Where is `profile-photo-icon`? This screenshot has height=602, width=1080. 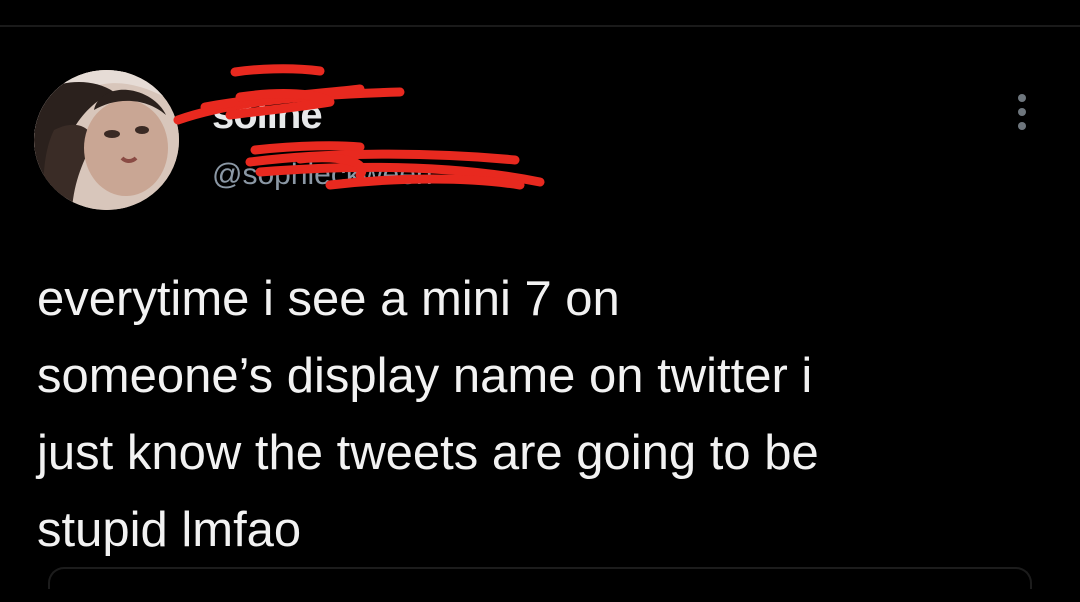
profile-photo-icon is located at coordinates (106, 140).